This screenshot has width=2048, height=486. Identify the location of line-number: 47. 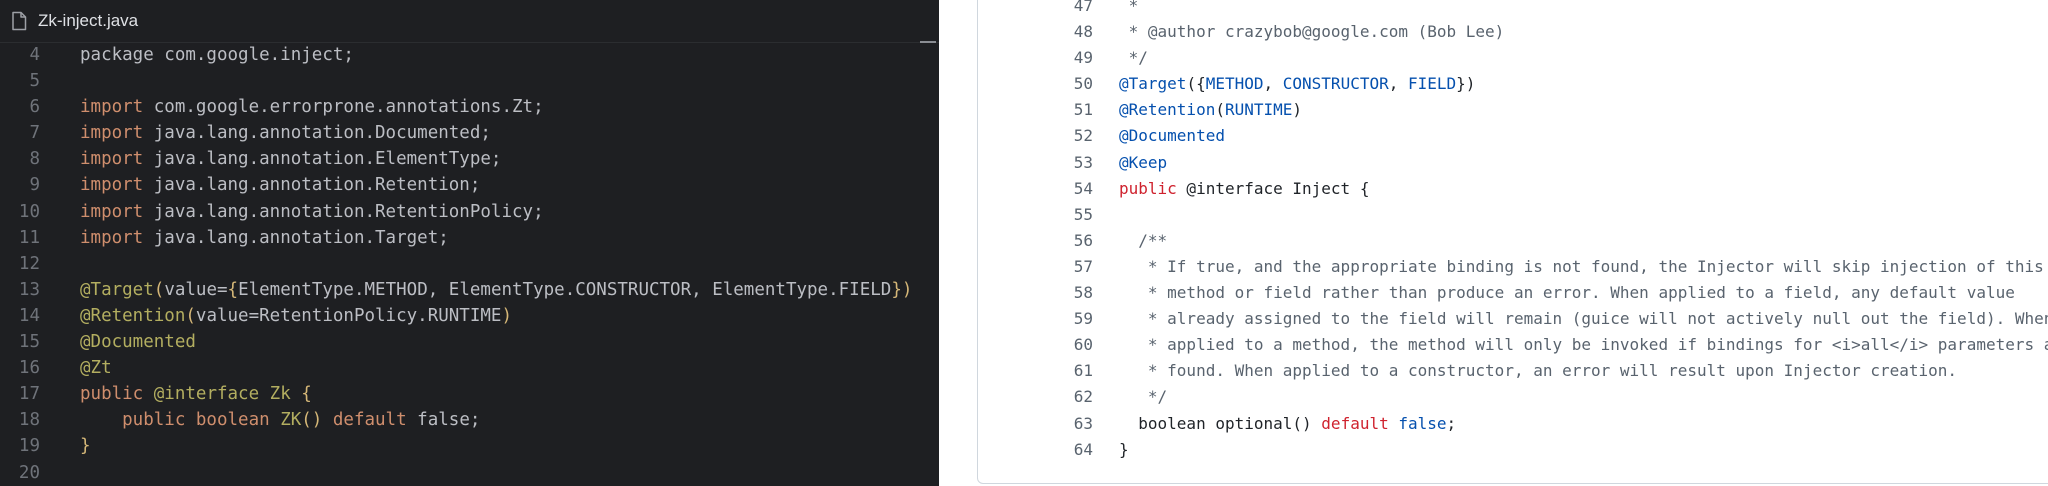
(1083, 7).